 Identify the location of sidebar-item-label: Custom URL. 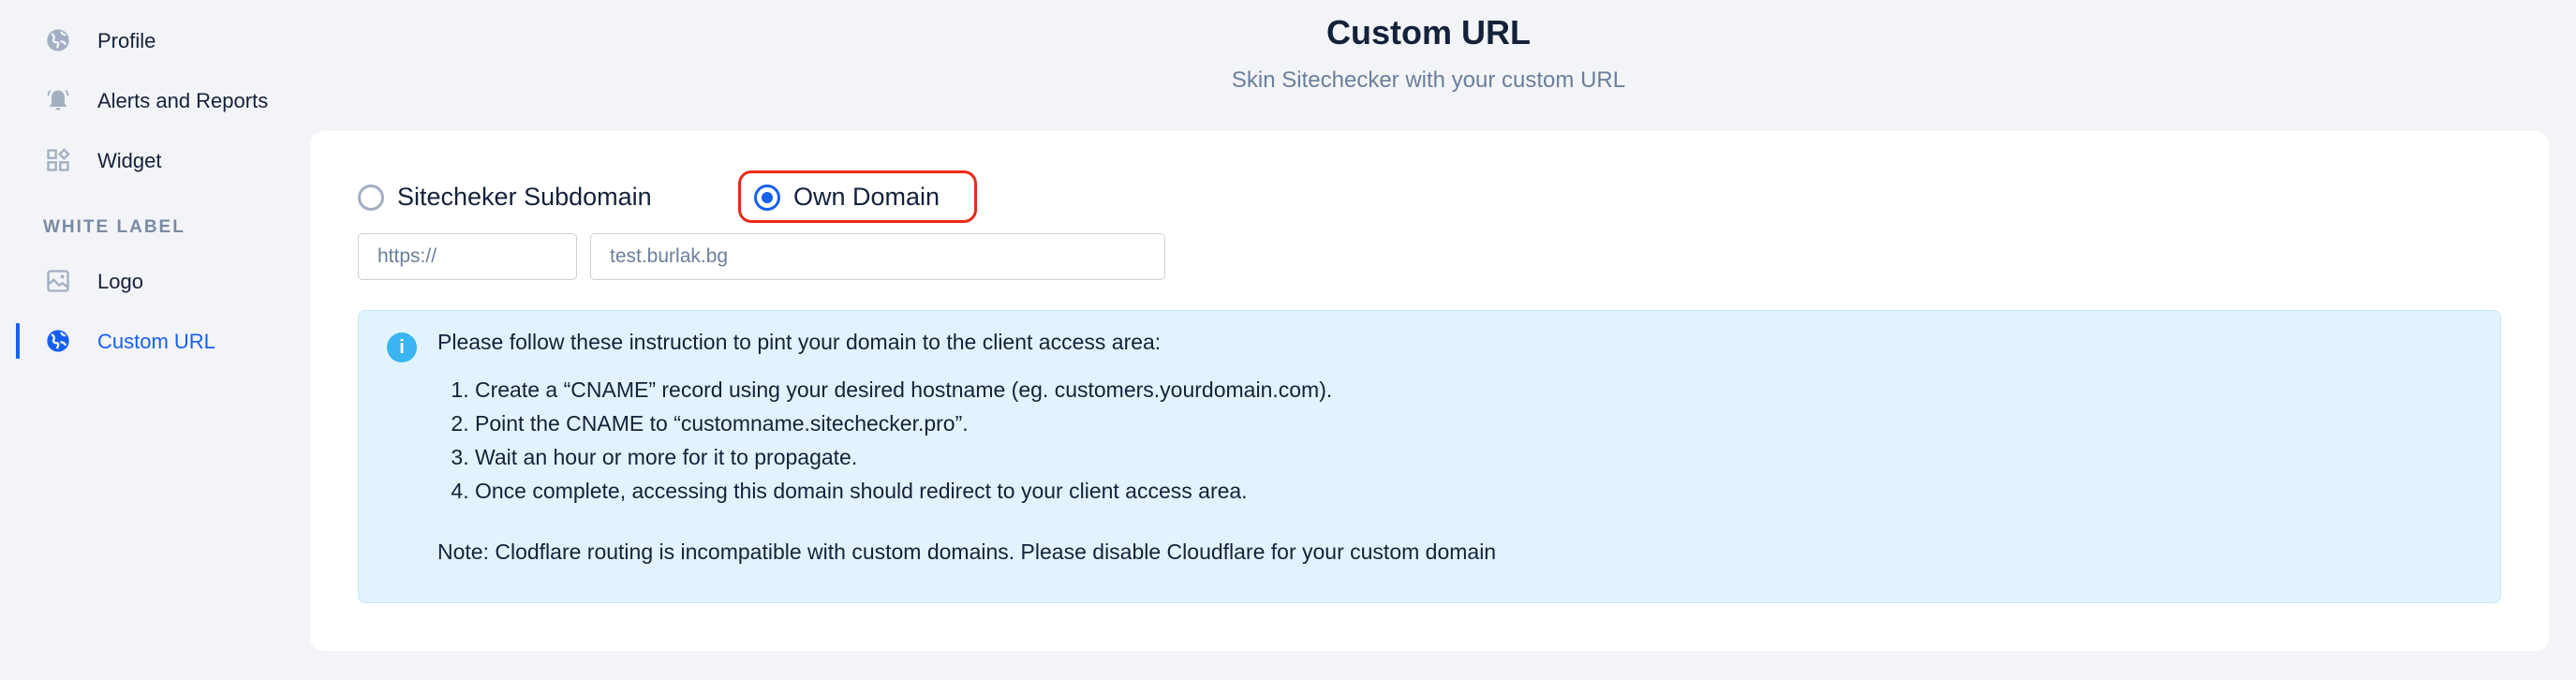
(156, 342).